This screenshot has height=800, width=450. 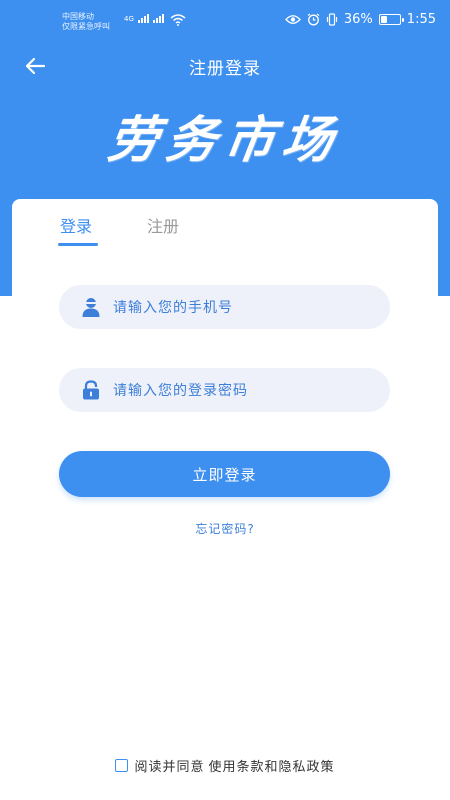 I want to click on page-title: 注册登录, so click(x=225, y=69).